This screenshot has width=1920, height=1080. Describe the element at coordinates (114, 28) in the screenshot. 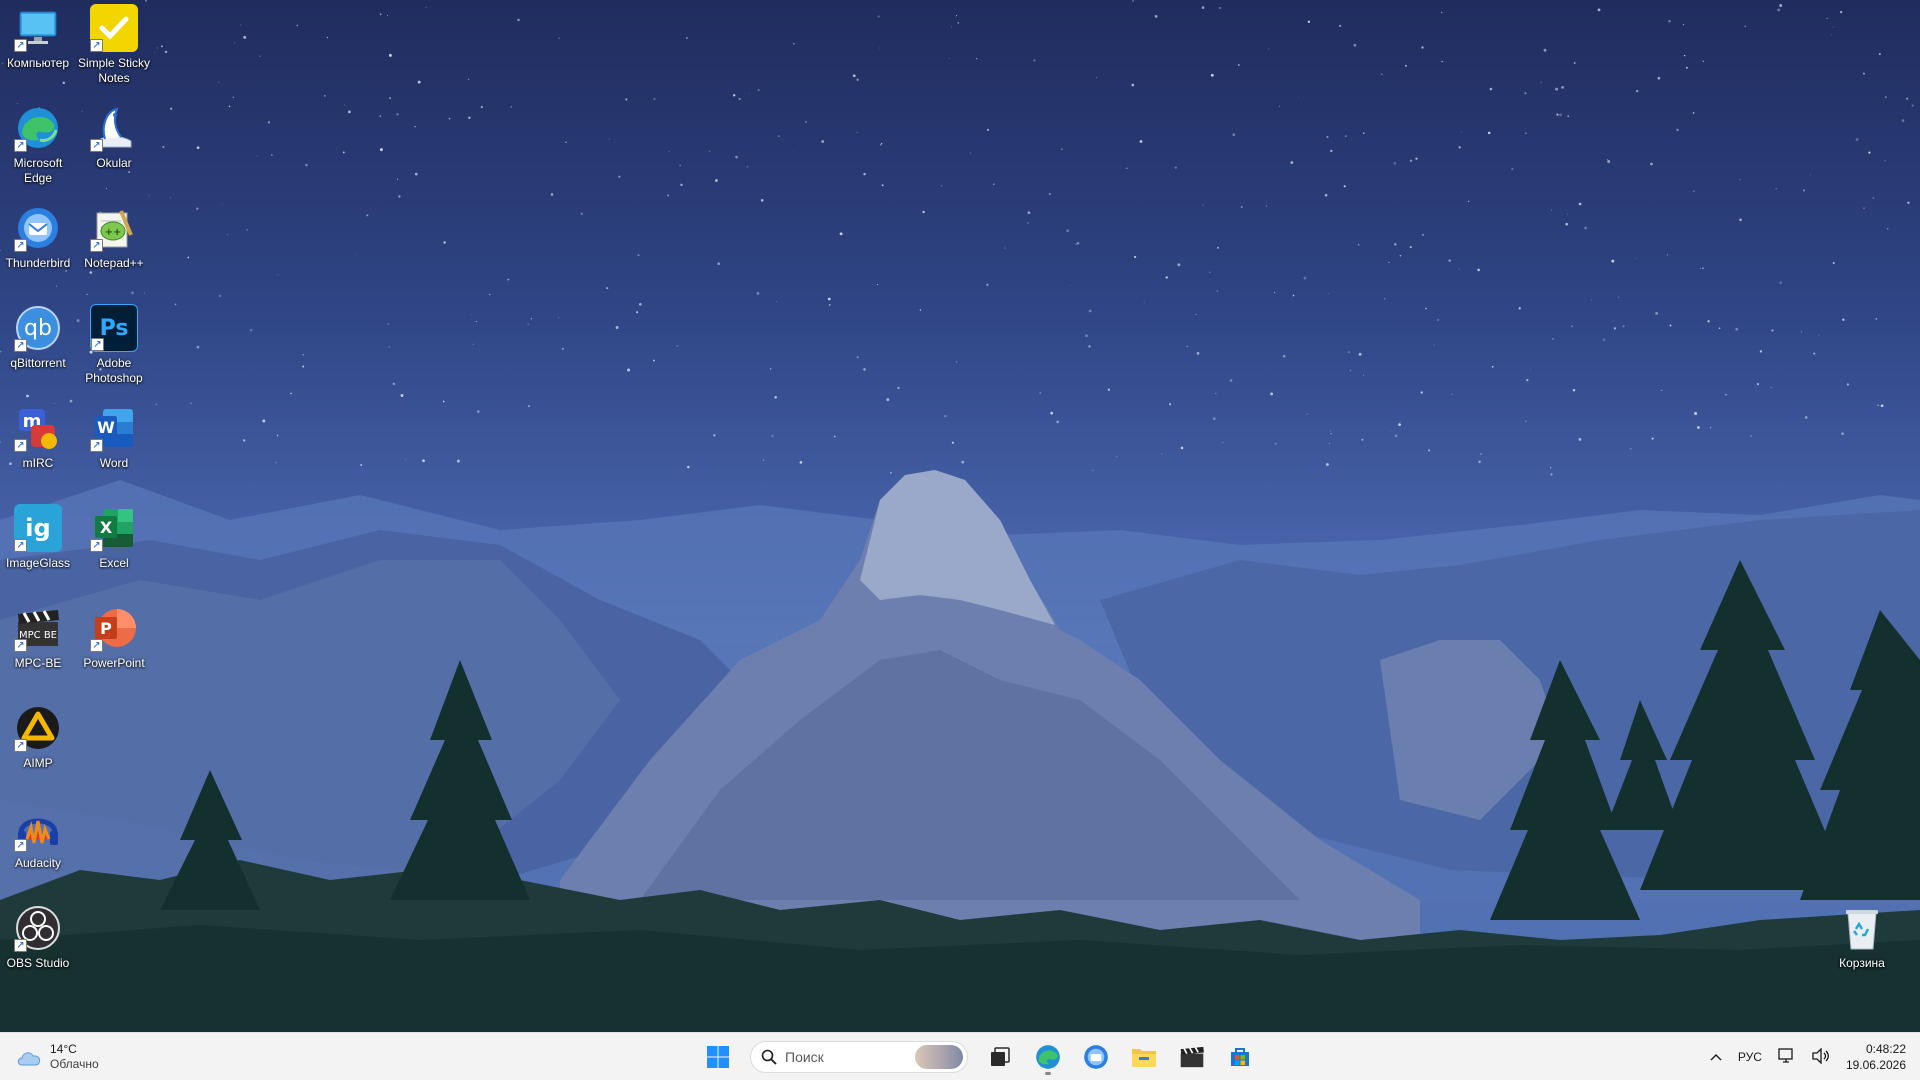

I see `sticky-notes-icon: ↗` at that location.